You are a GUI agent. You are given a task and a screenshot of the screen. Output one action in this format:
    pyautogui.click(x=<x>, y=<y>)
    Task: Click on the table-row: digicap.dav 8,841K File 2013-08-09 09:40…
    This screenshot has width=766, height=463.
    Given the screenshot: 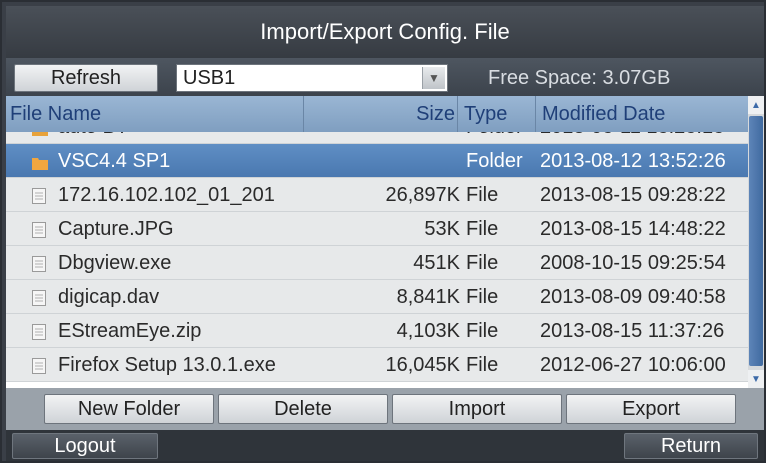 What is the action you would take?
    pyautogui.click(x=377, y=297)
    